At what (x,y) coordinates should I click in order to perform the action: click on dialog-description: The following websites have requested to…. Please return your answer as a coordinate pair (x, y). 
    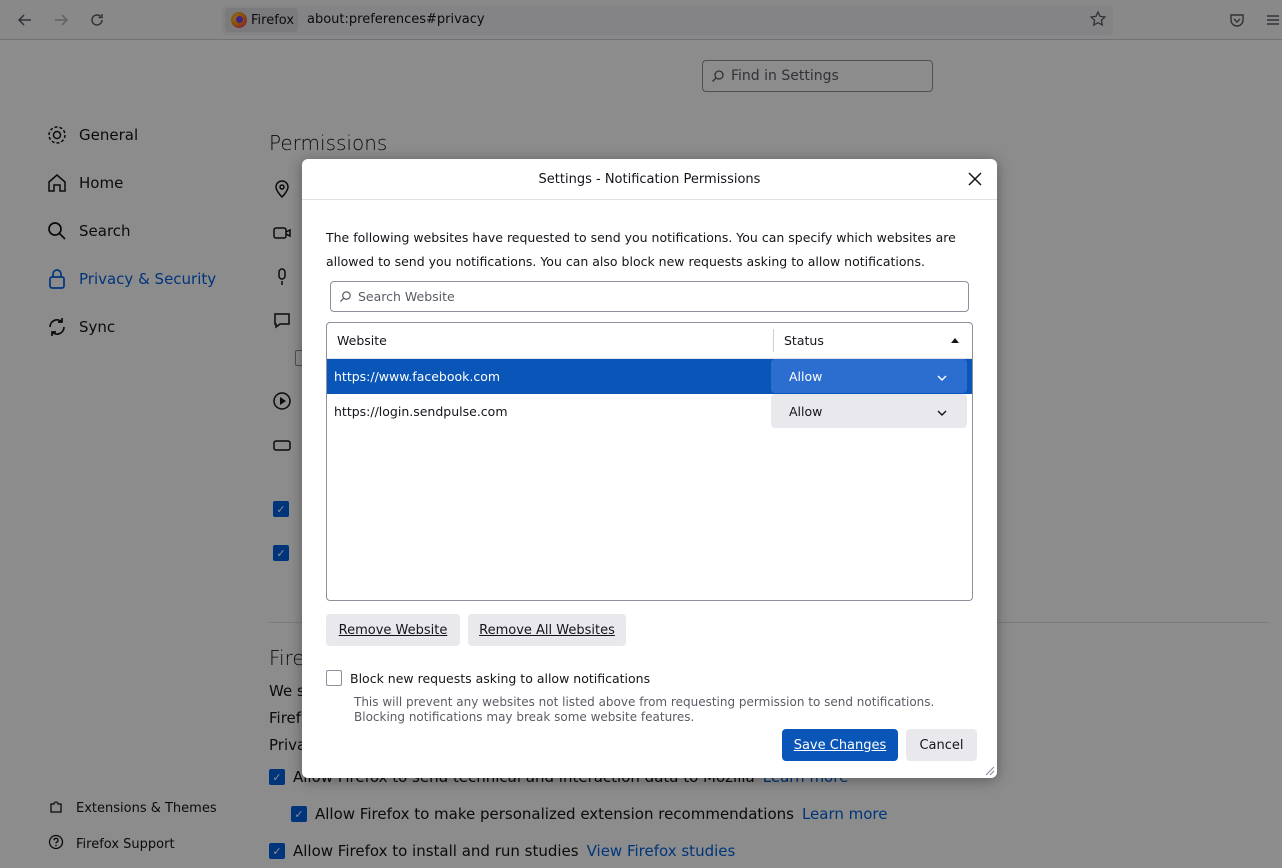
    Looking at the image, I should click on (641, 249).